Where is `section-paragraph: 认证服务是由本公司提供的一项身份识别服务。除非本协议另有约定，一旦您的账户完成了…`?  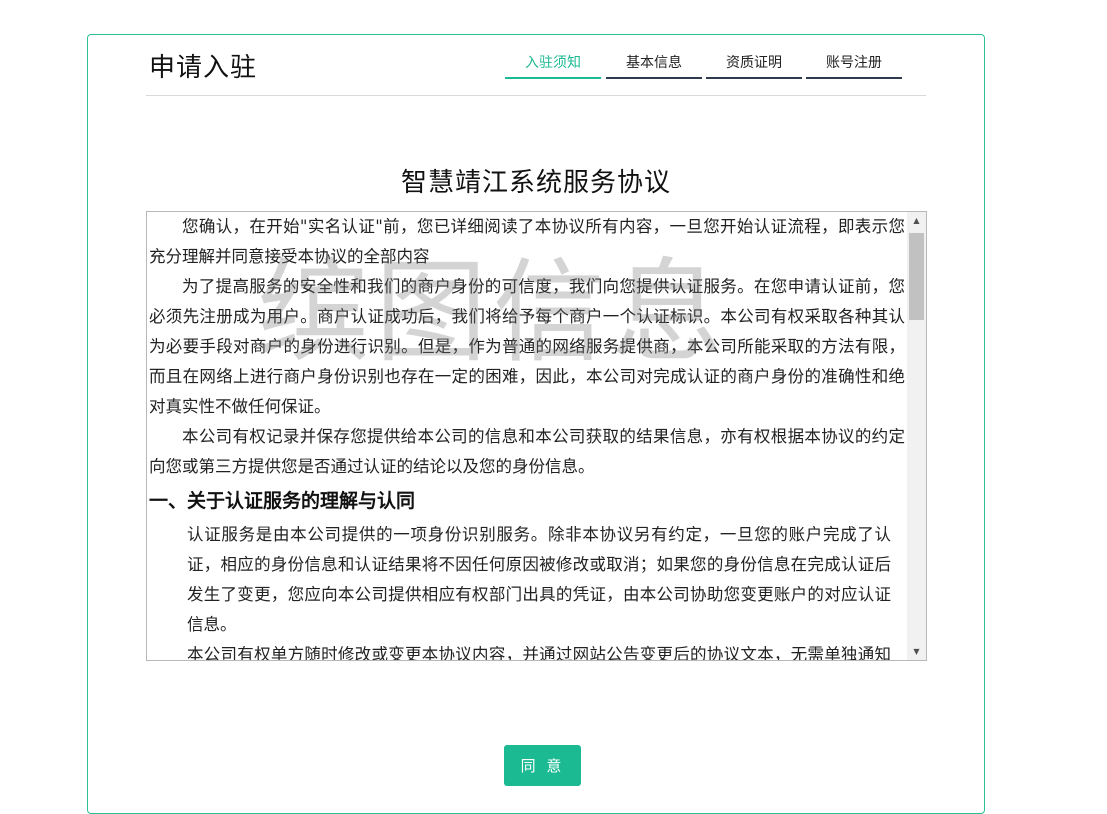
section-paragraph: 认证服务是由本公司提供的一项身份识别服务。除非本协议另有约定，一旦您的账户完成了… is located at coordinates (539, 579).